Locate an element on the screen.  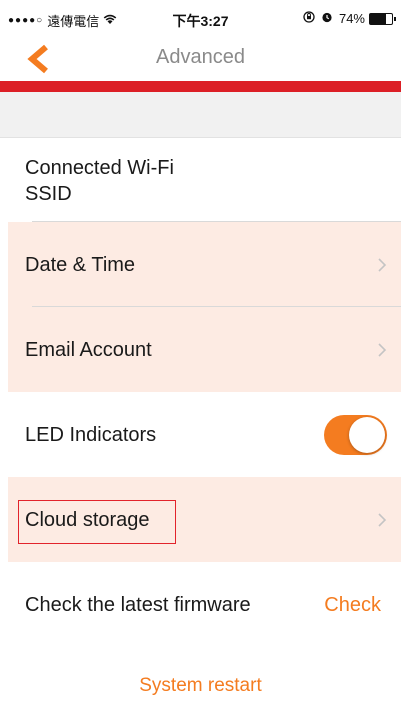
battery-icon is located at coordinates (382, 18).